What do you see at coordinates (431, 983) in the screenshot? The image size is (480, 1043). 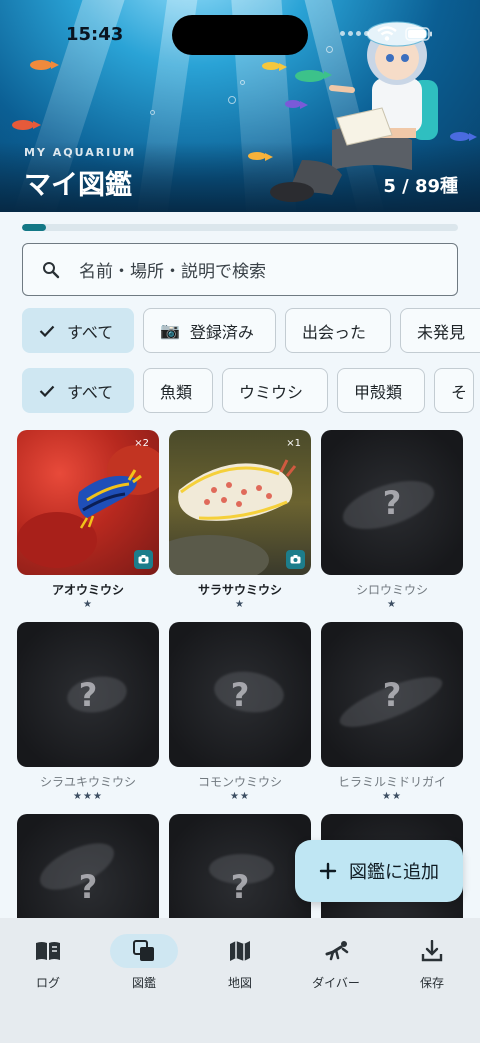 I see `nav-label: 保存` at bounding box center [431, 983].